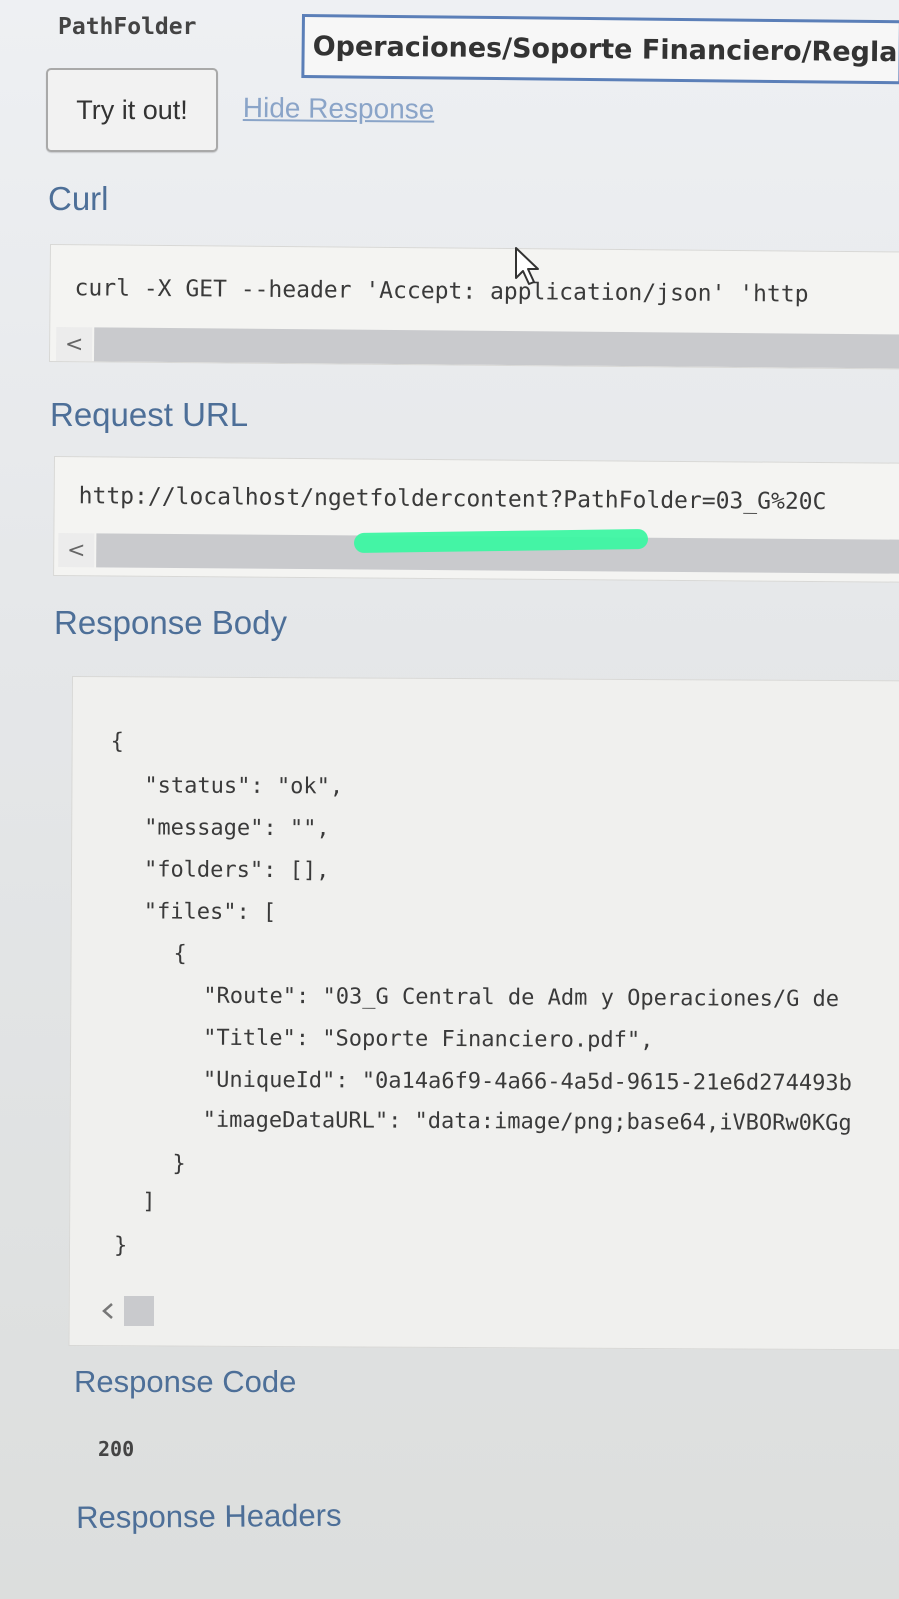 The image size is (899, 1599). Describe the element at coordinates (496, 348) in the screenshot. I see `curl-scrollbar` at that location.